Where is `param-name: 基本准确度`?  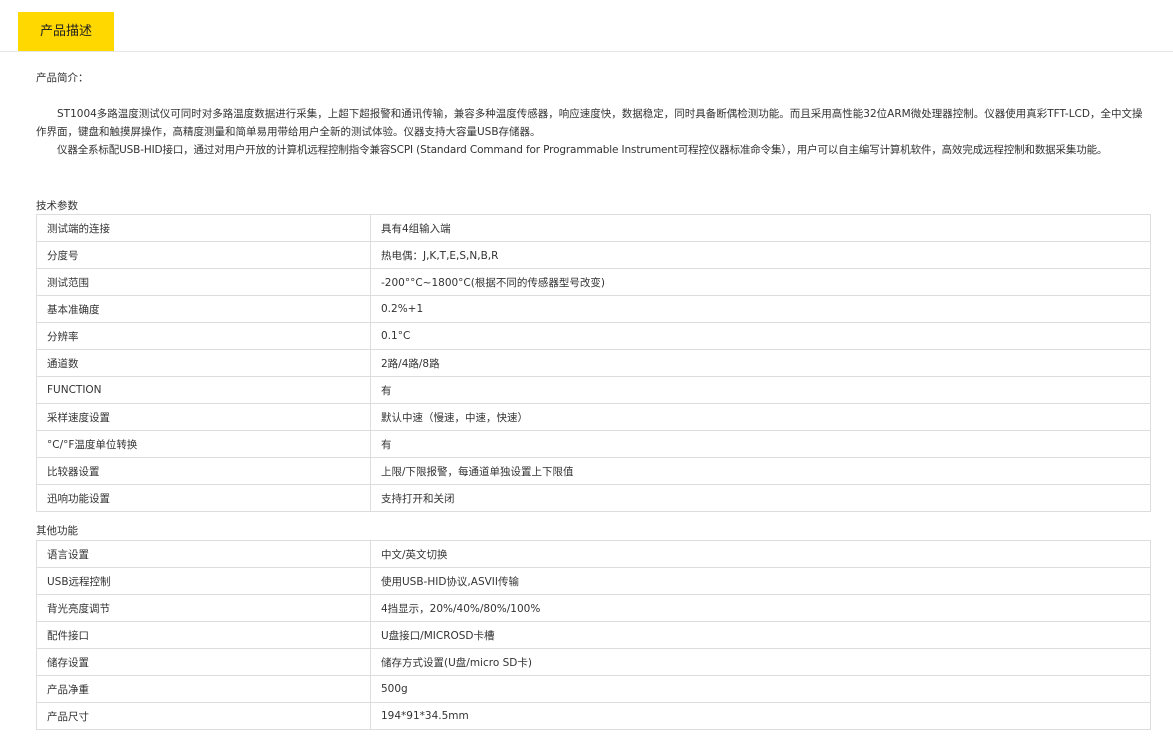 param-name: 基本准确度 is located at coordinates (203, 309).